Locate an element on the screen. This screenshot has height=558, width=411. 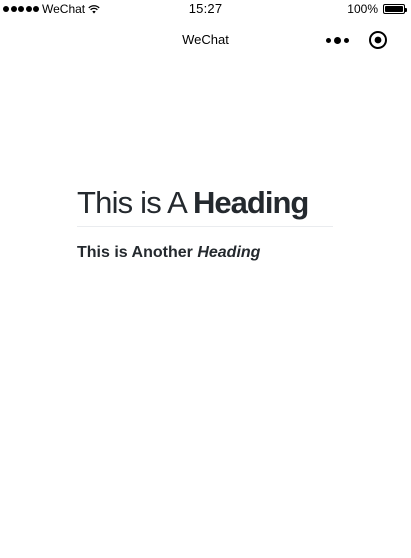
heading-level-1: This is A Heading is located at coordinates (205, 205).